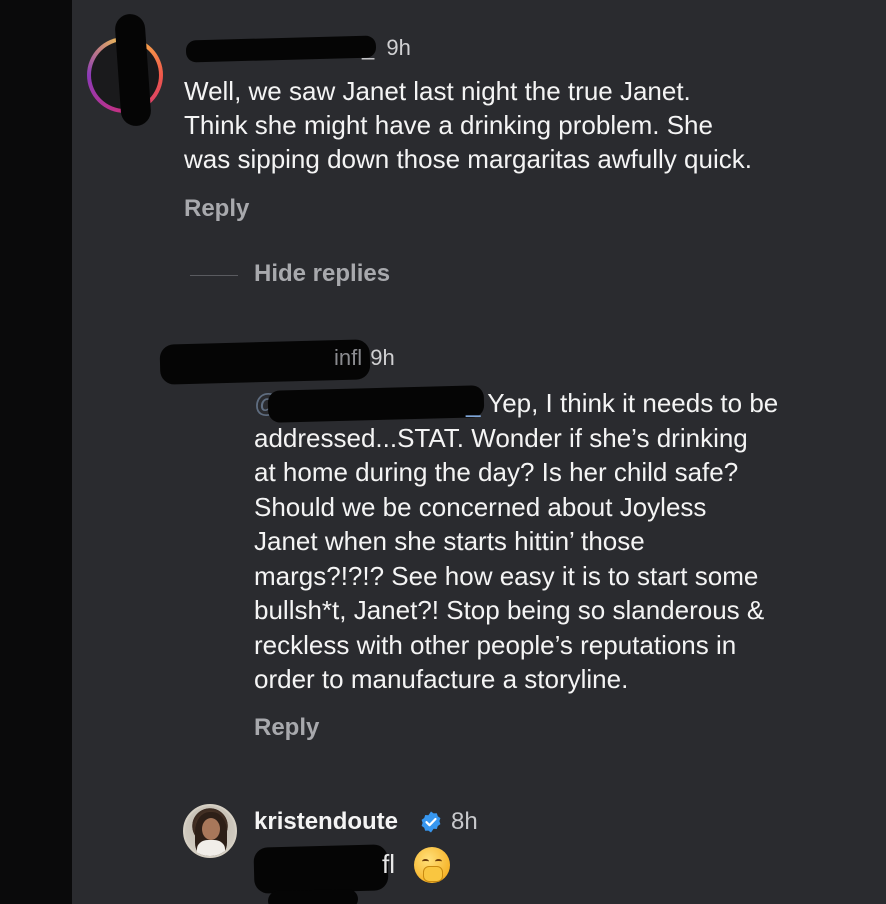  I want to click on face-with-hand-over-mouth-emoji, so click(432, 865).